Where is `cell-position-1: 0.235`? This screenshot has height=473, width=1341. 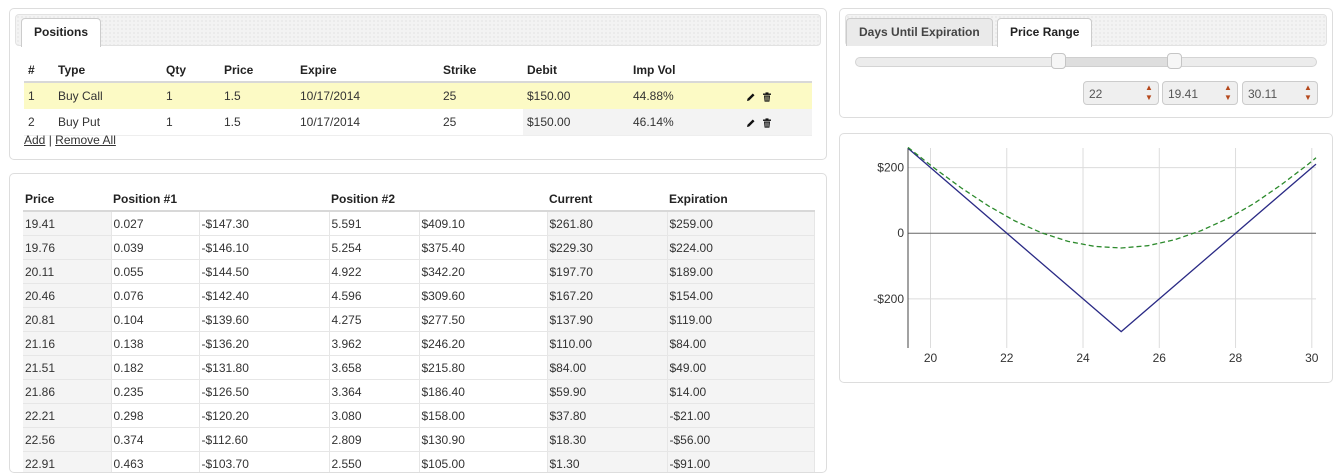
cell-position-1: 0.235 is located at coordinates (155, 392).